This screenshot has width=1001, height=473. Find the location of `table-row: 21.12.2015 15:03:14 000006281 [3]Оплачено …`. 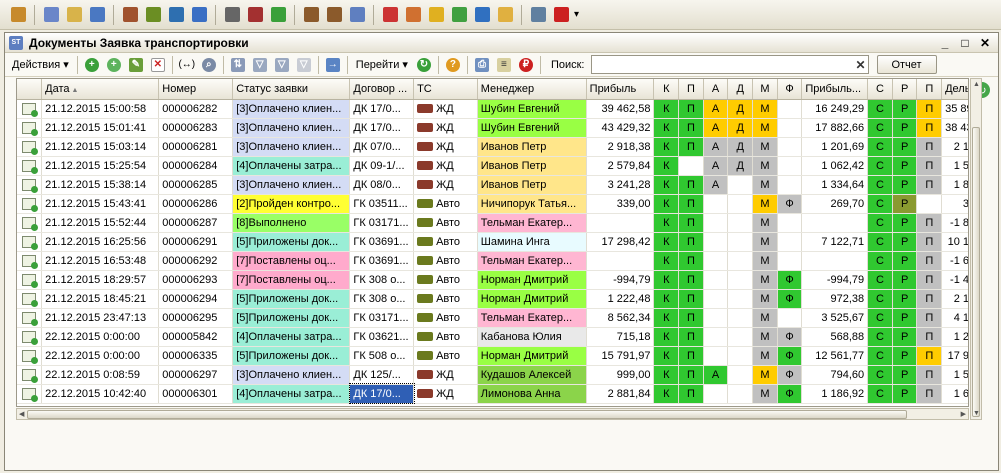

table-row: 21.12.2015 15:03:14 000006281 [3]Оплачено … is located at coordinates (492, 147).